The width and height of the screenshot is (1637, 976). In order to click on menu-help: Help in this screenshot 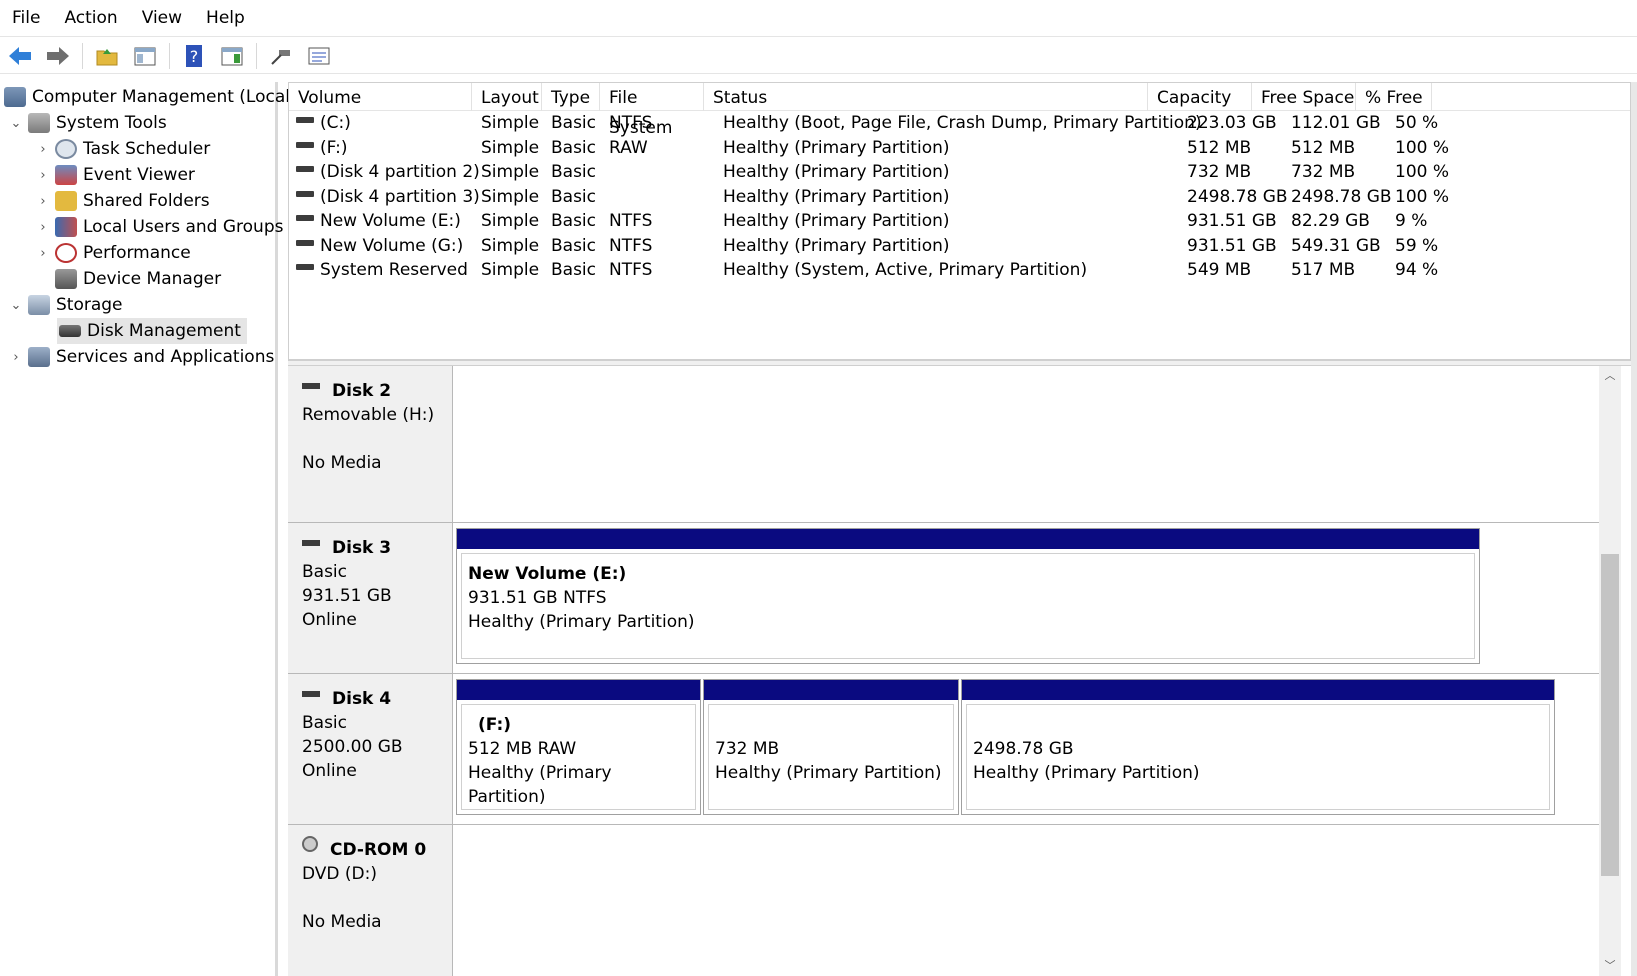, I will do `click(225, 18)`.